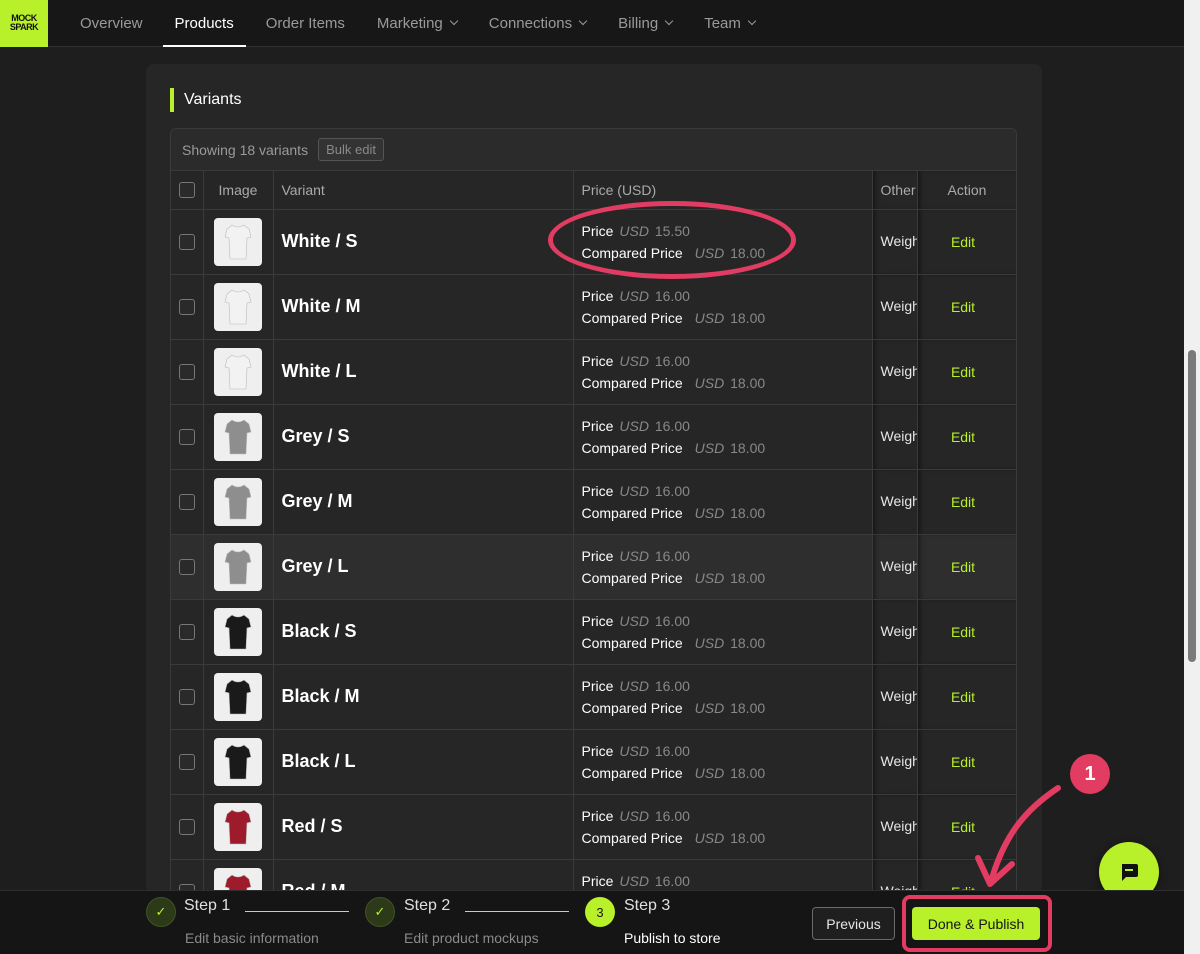 Image resolution: width=1200 pixels, height=954 pixels. What do you see at coordinates (187, 189) in the screenshot?
I see `select-all-checkbox` at bounding box center [187, 189].